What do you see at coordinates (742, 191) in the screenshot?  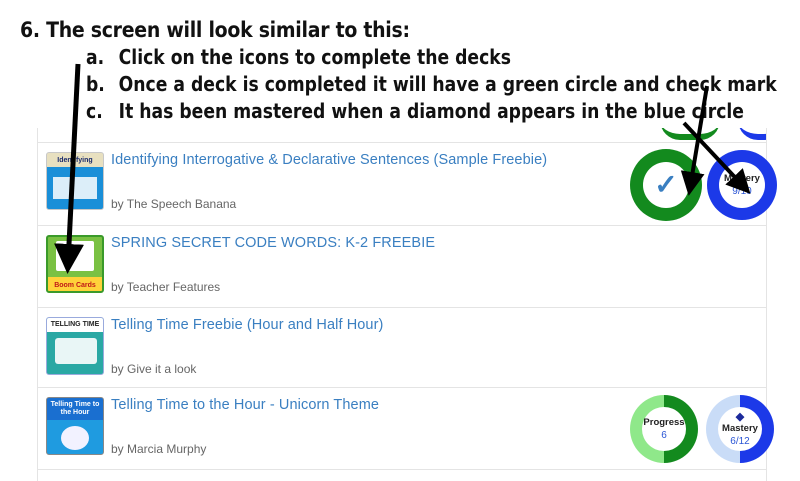 I see `mastery-value: 9/10` at bounding box center [742, 191].